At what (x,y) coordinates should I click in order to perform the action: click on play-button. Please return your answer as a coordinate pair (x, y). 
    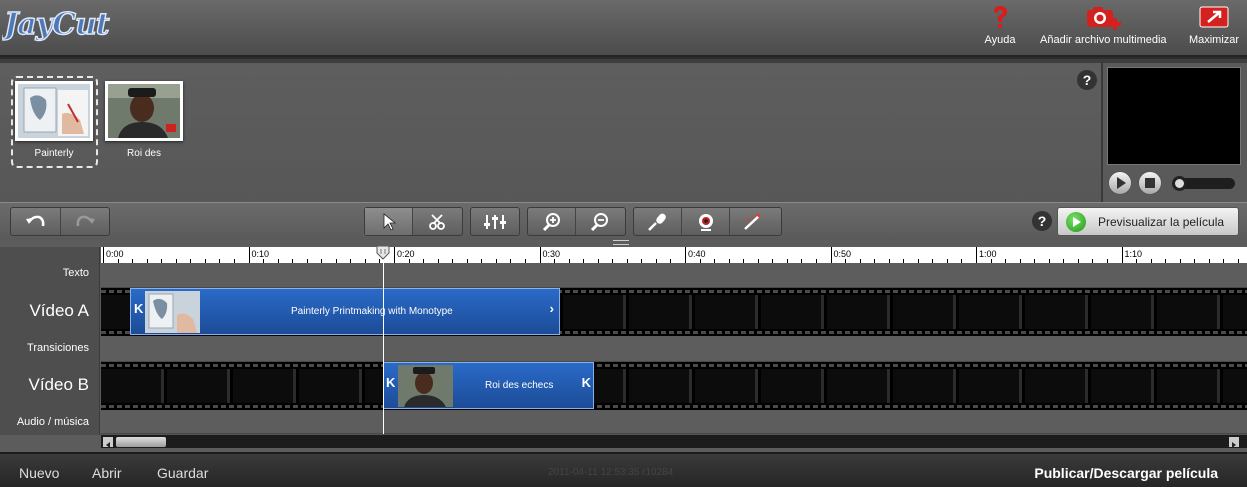
    Looking at the image, I should click on (1120, 183).